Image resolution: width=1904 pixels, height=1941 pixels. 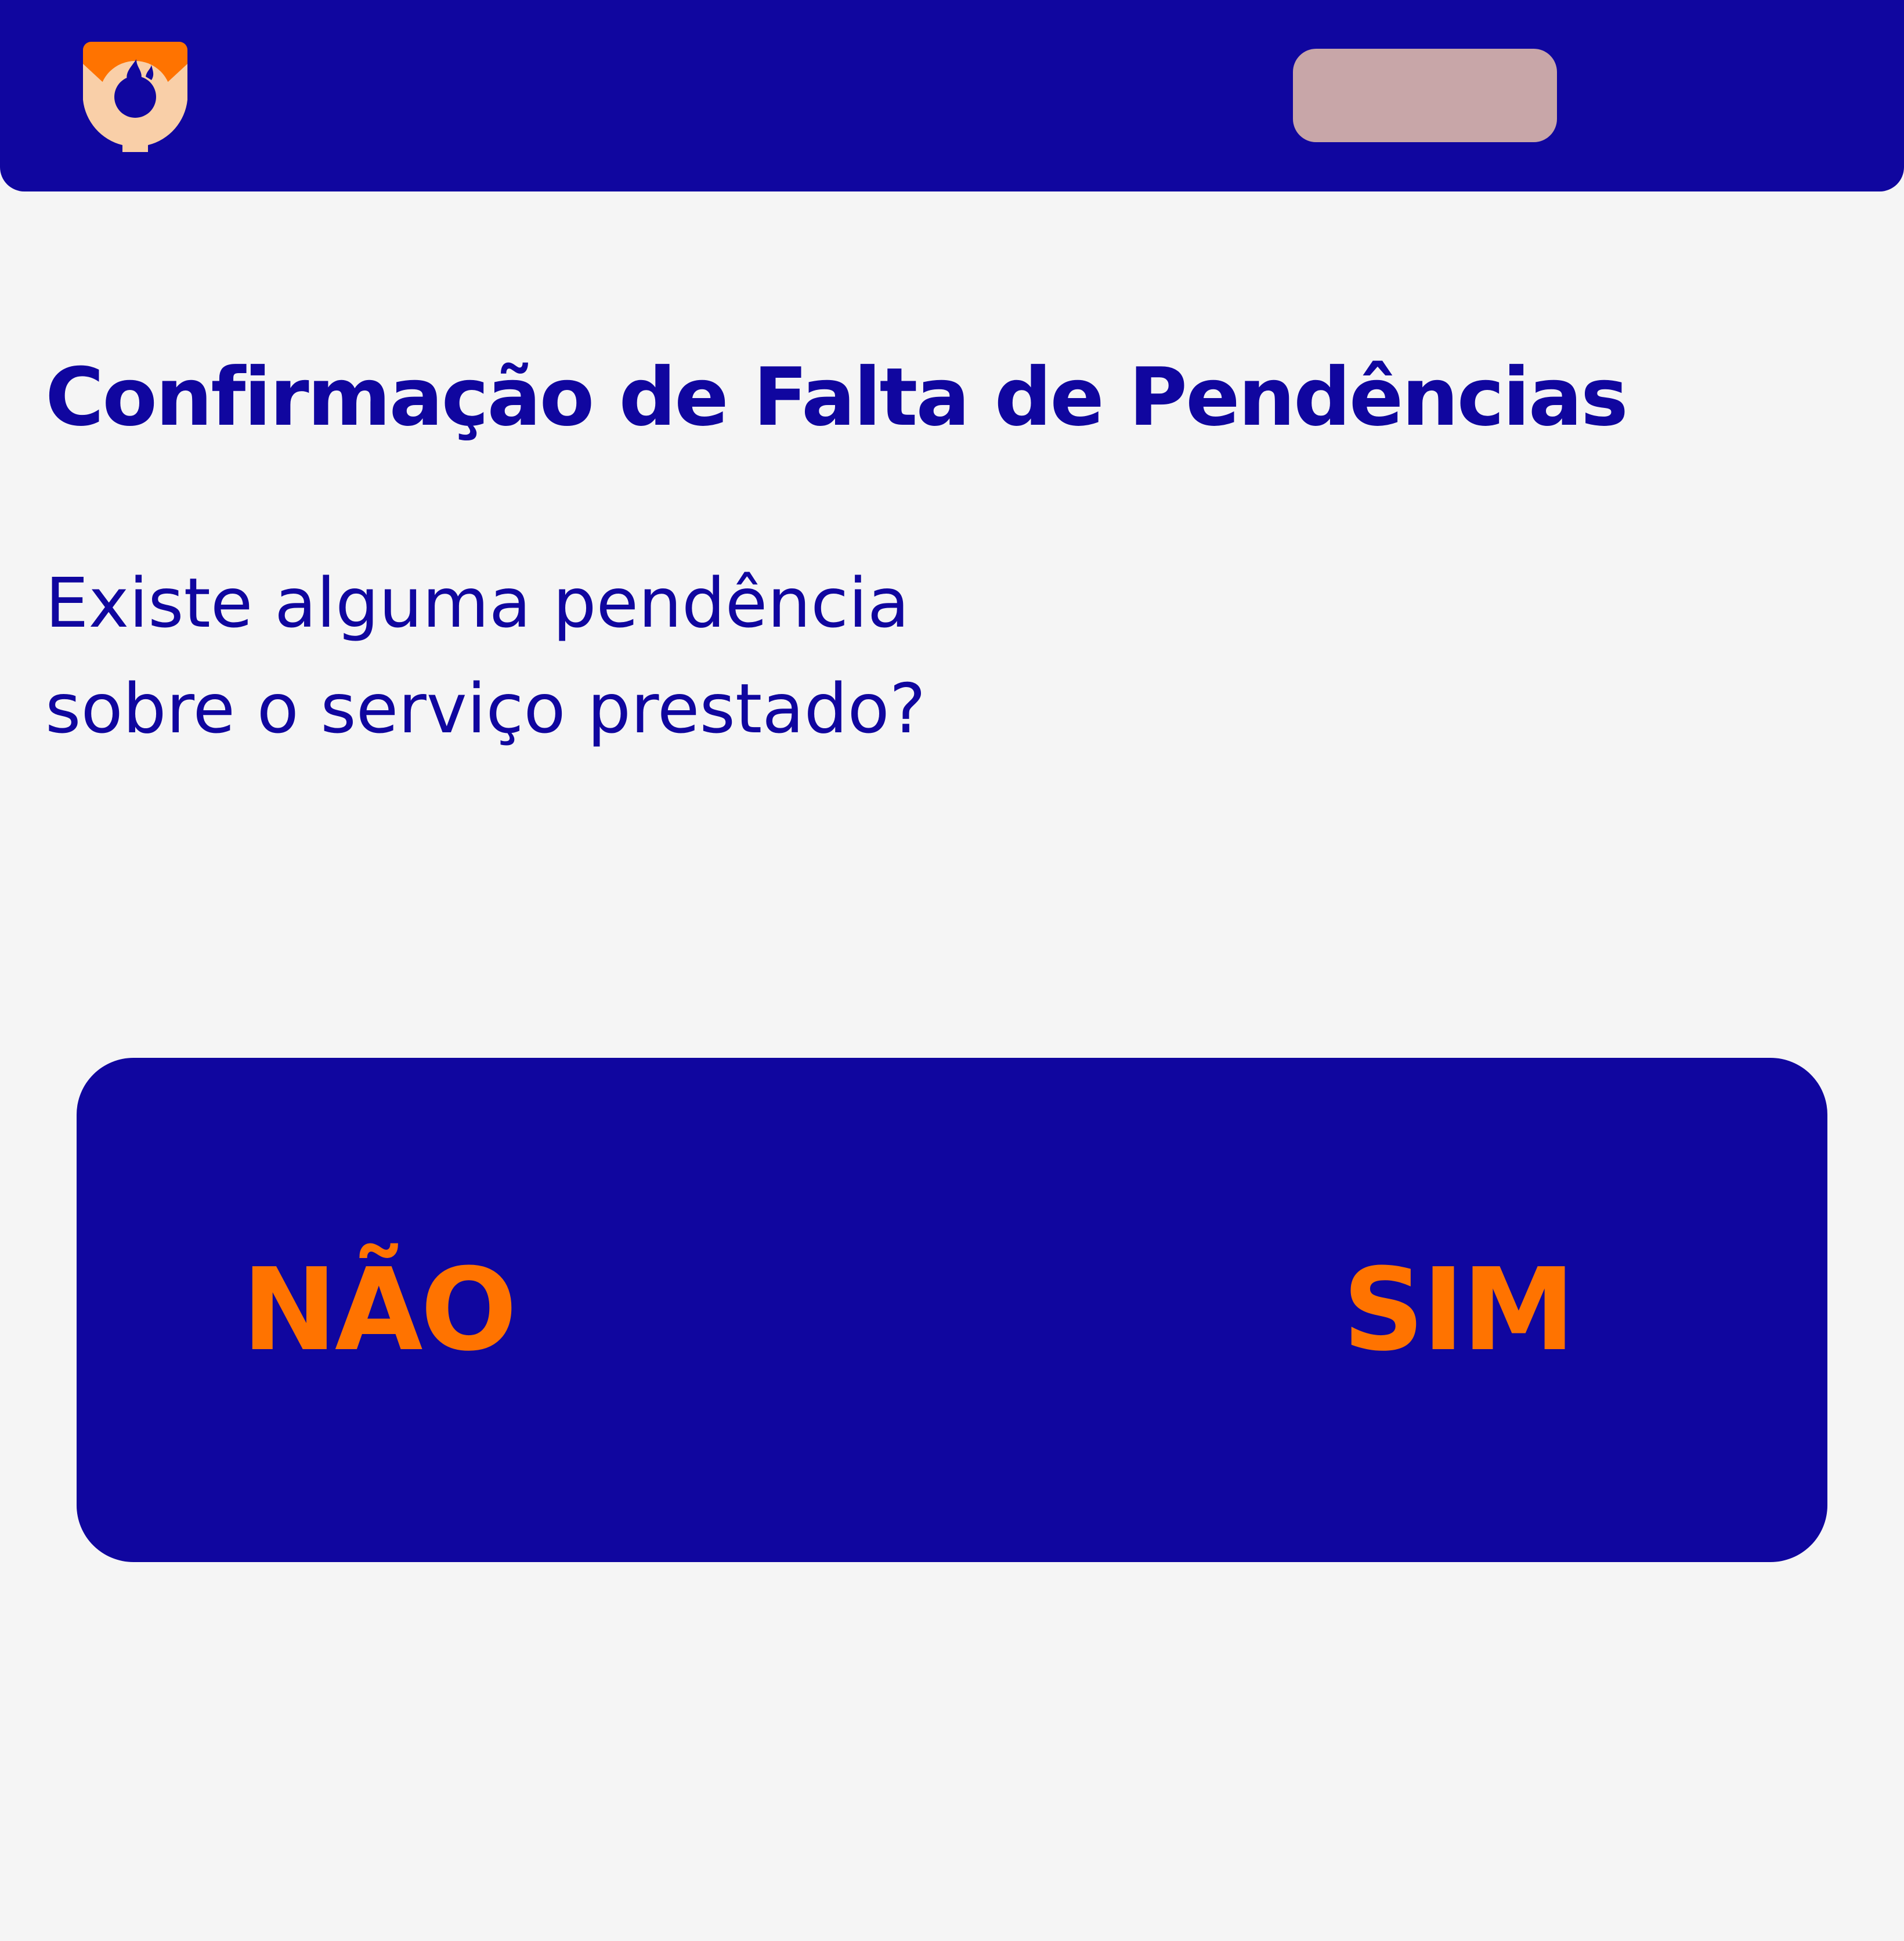 What do you see at coordinates (1458, 1310) in the screenshot?
I see `yes-button: SIM` at bounding box center [1458, 1310].